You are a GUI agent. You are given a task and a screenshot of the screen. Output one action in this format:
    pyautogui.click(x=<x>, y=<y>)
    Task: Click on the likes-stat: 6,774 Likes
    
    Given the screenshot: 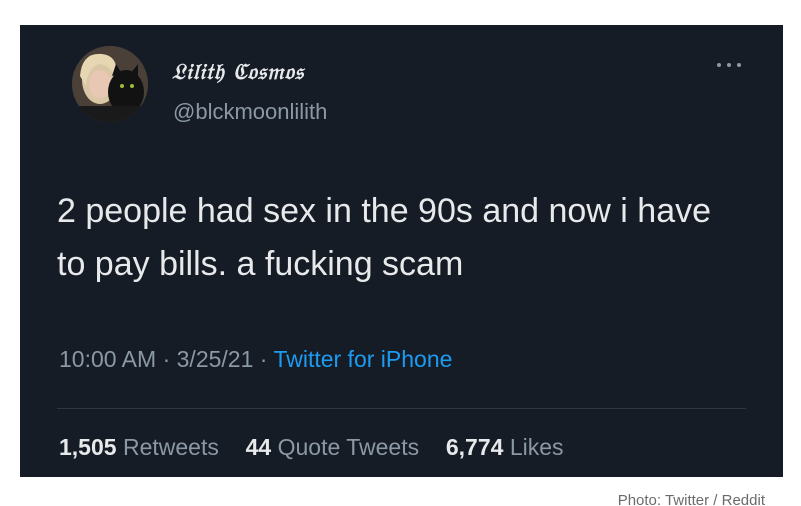 What is the action you would take?
    pyautogui.click(x=505, y=447)
    